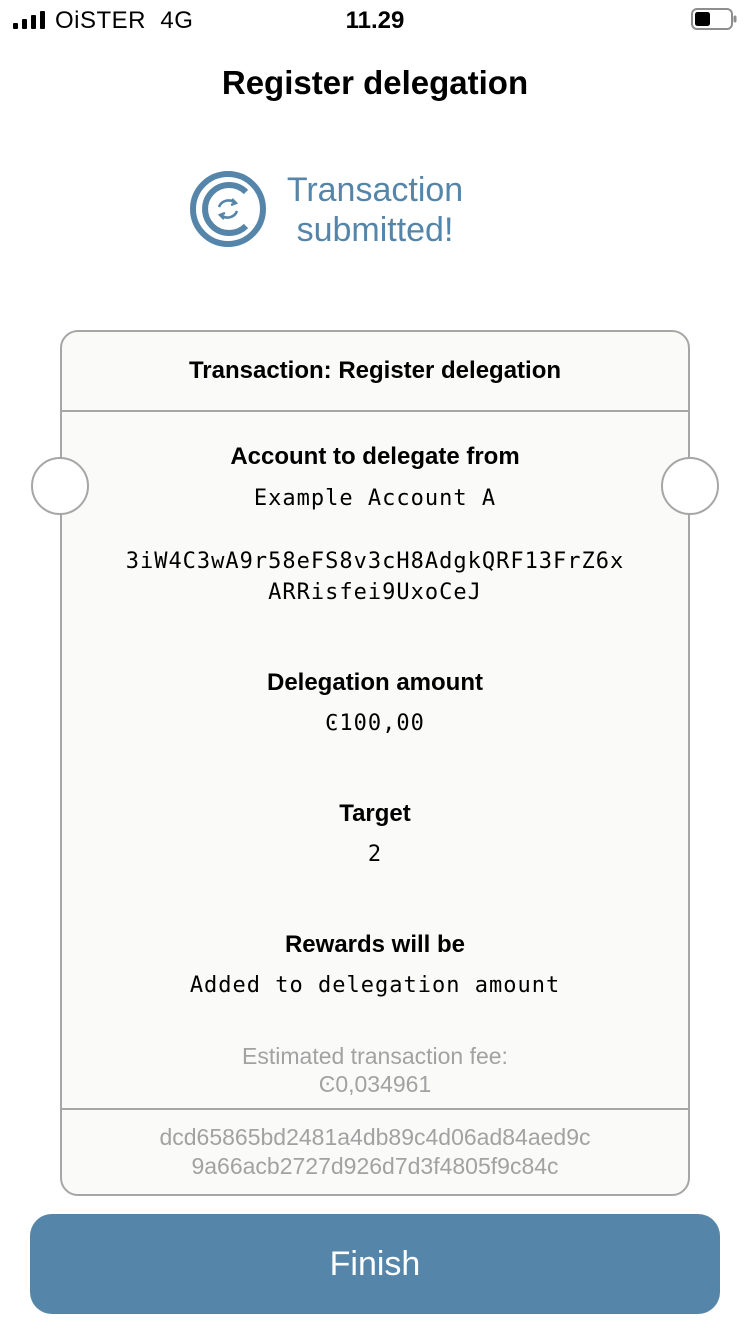  I want to click on target-label: Target, so click(375, 813).